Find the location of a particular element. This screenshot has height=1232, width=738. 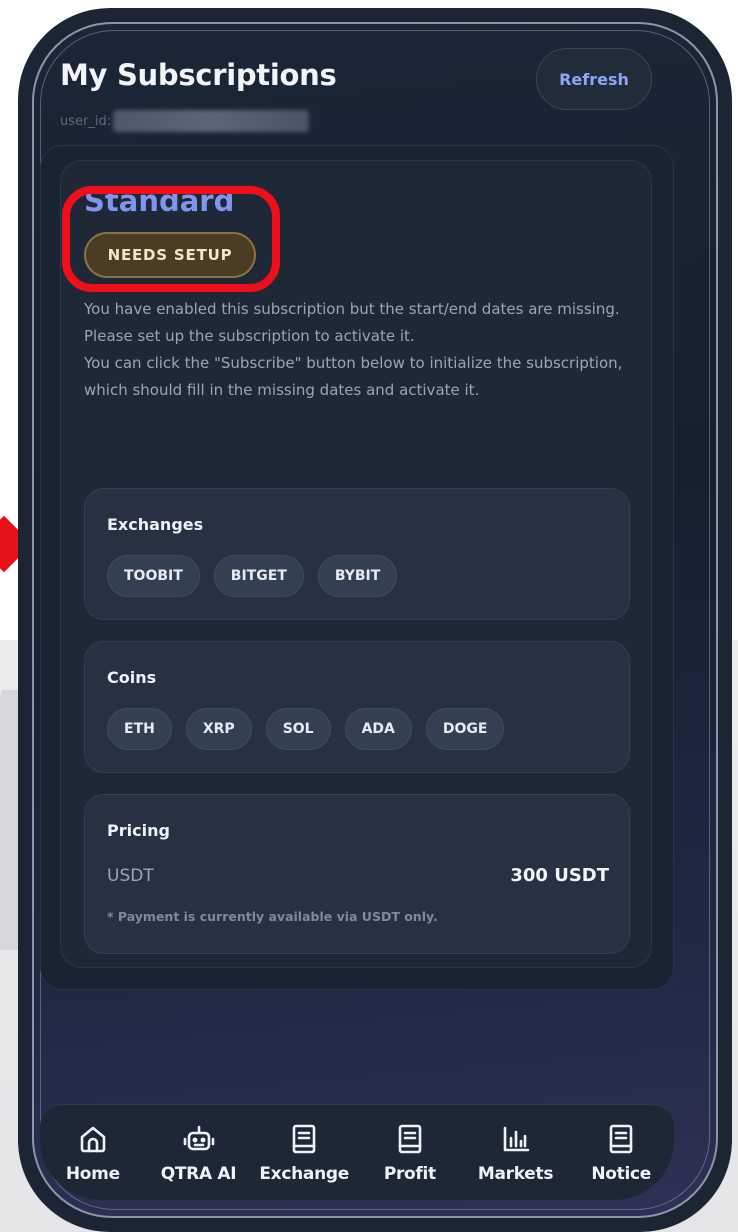

nav-item-profit: Profit is located at coordinates (410, 1152).